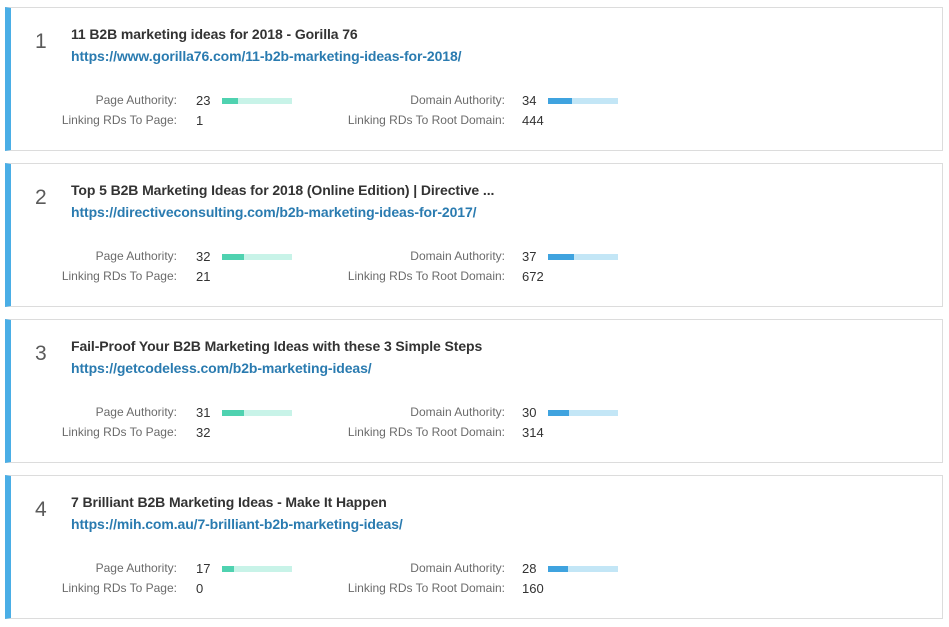 The image size is (949, 627). What do you see at coordinates (533, 276) in the screenshot?
I see `linking-rds-root-value: 672` at bounding box center [533, 276].